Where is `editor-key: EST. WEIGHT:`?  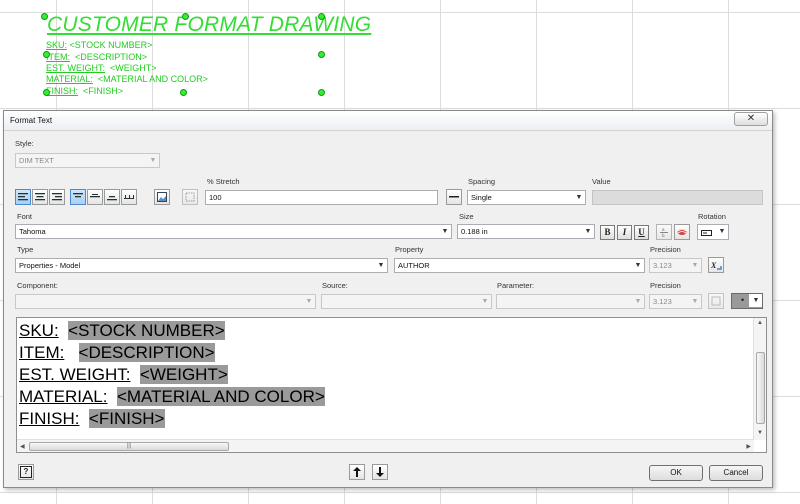
editor-key: EST. WEIGHT: is located at coordinates (75, 374).